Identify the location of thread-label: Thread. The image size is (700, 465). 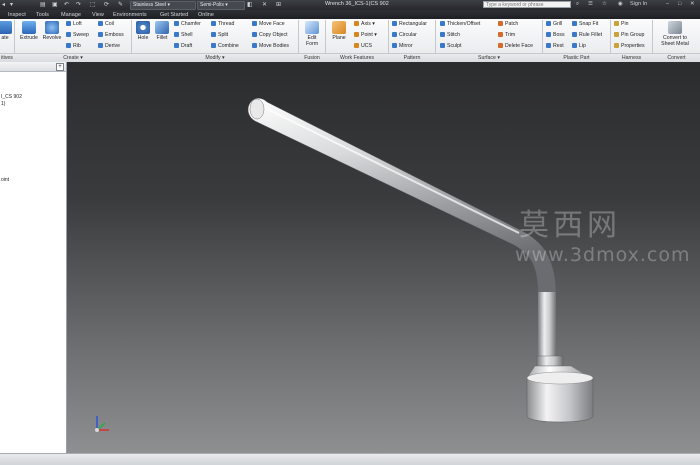
(226, 24).